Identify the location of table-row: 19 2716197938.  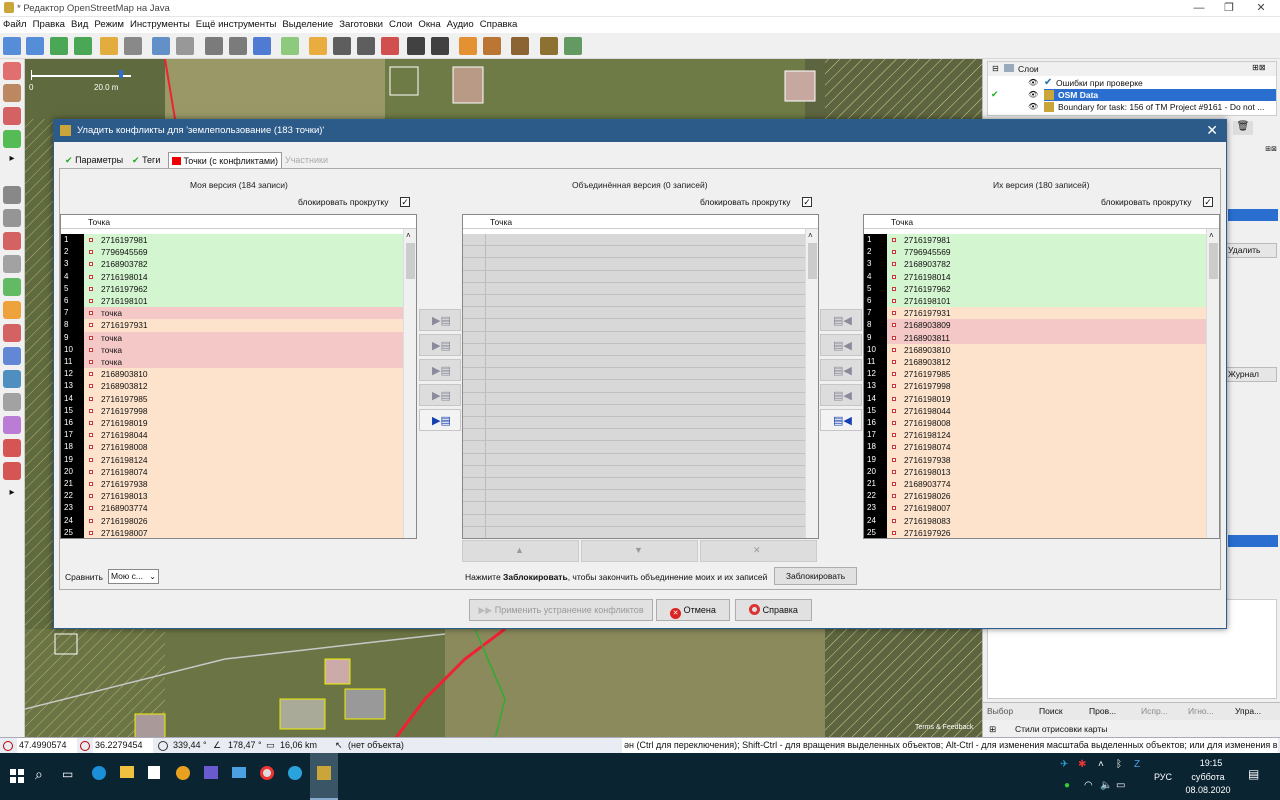
(1035, 459).